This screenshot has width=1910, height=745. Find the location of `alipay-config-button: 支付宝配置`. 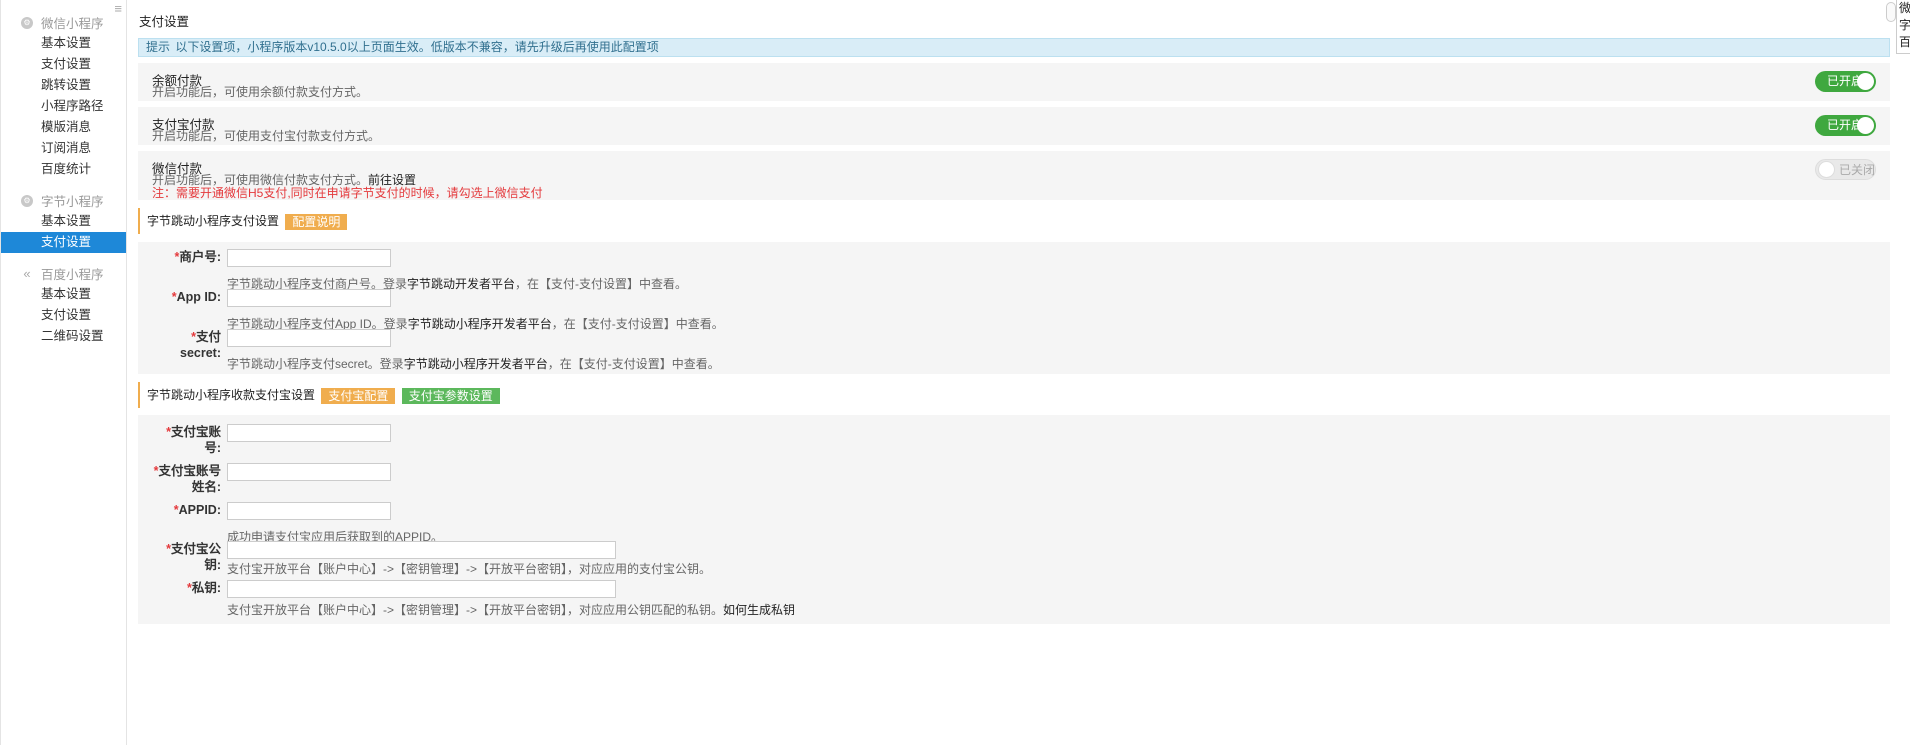

alipay-config-button: 支付宝配置 is located at coordinates (358, 395).